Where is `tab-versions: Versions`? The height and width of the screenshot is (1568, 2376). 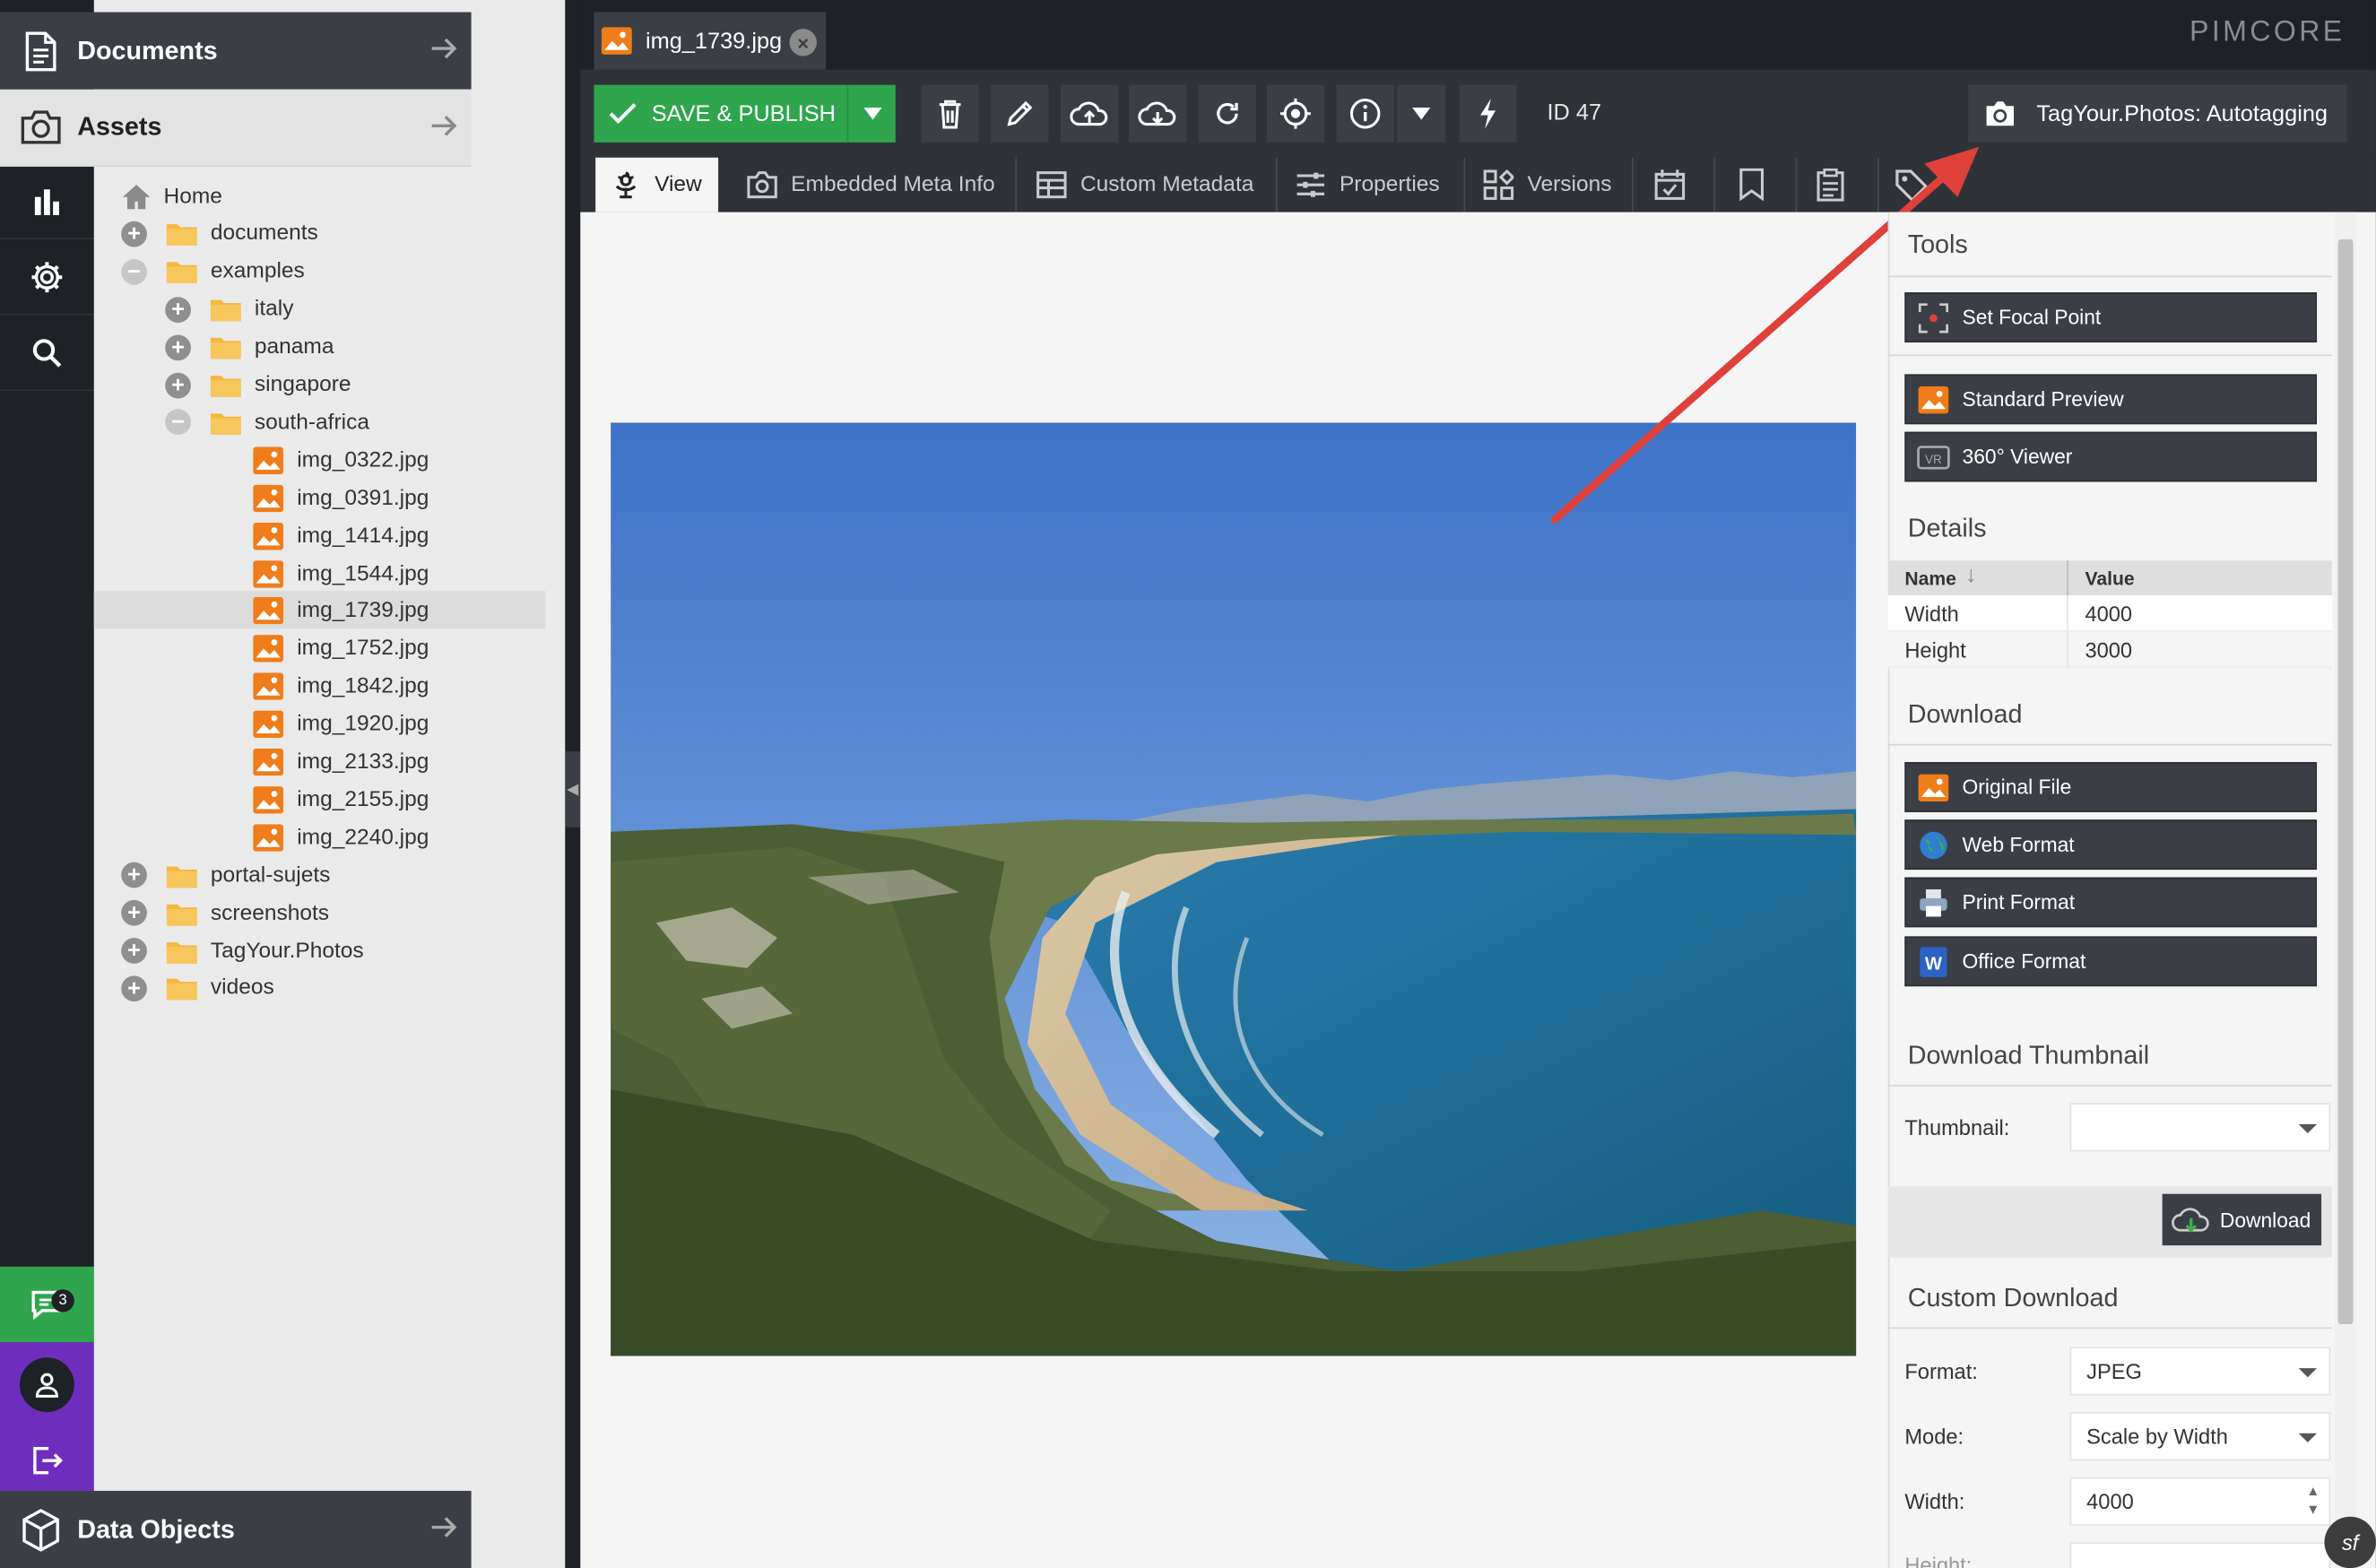 tab-versions: Versions is located at coordinates (1550, 185).